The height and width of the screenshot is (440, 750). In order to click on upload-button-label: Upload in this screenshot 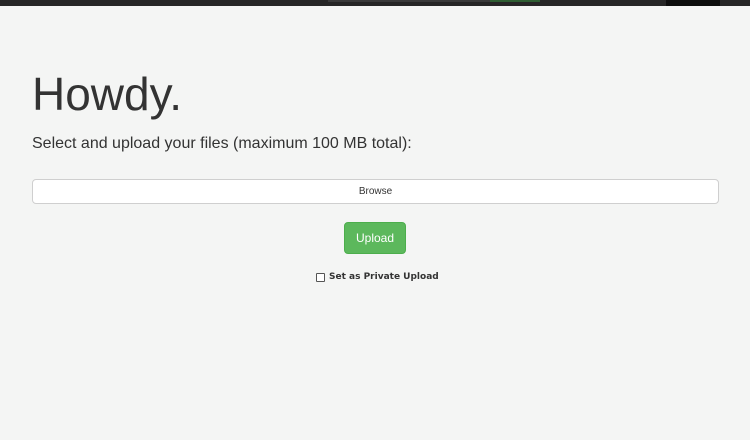, I will do `click(375, 238)`.